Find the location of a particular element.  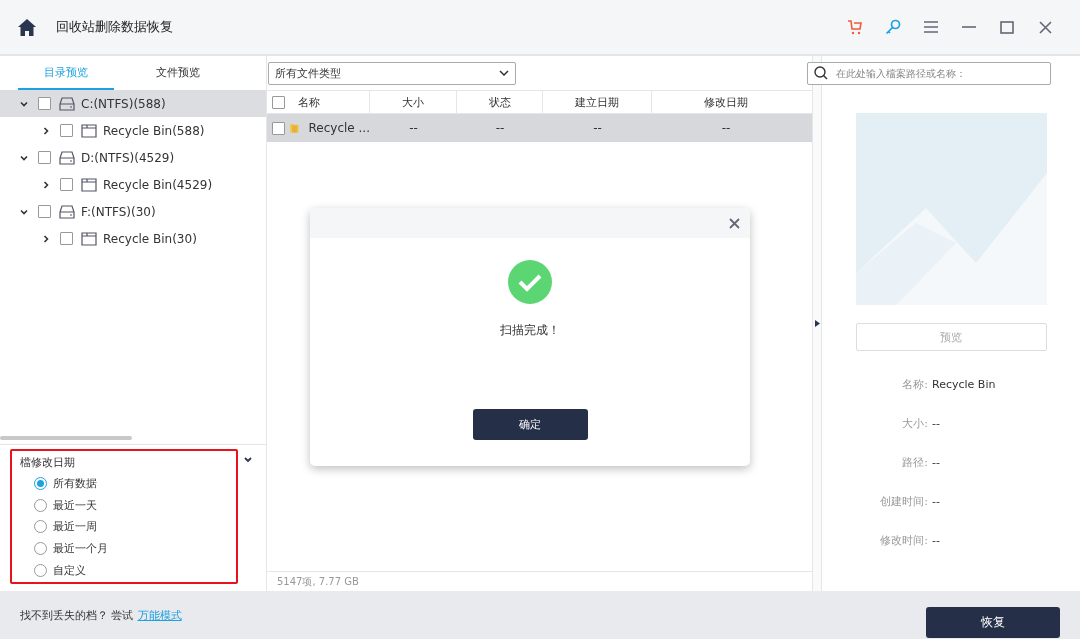

field-label: 创建时间: is located at coordinates (904, 501).